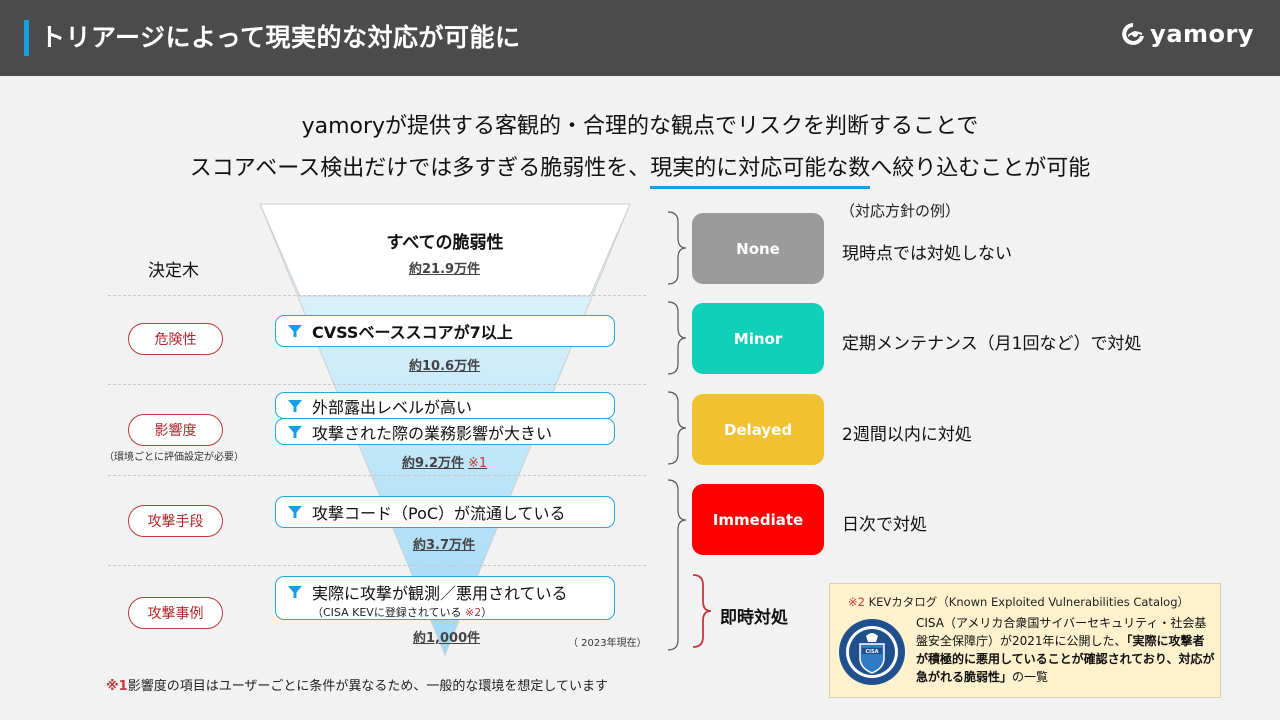 The height and width of the screenshot is (720, 1280). What do you see at coordinates (175, 521) in the screenshot?
I see `category-attack-method: 攻撃手段` at bounding box center [175, 521].